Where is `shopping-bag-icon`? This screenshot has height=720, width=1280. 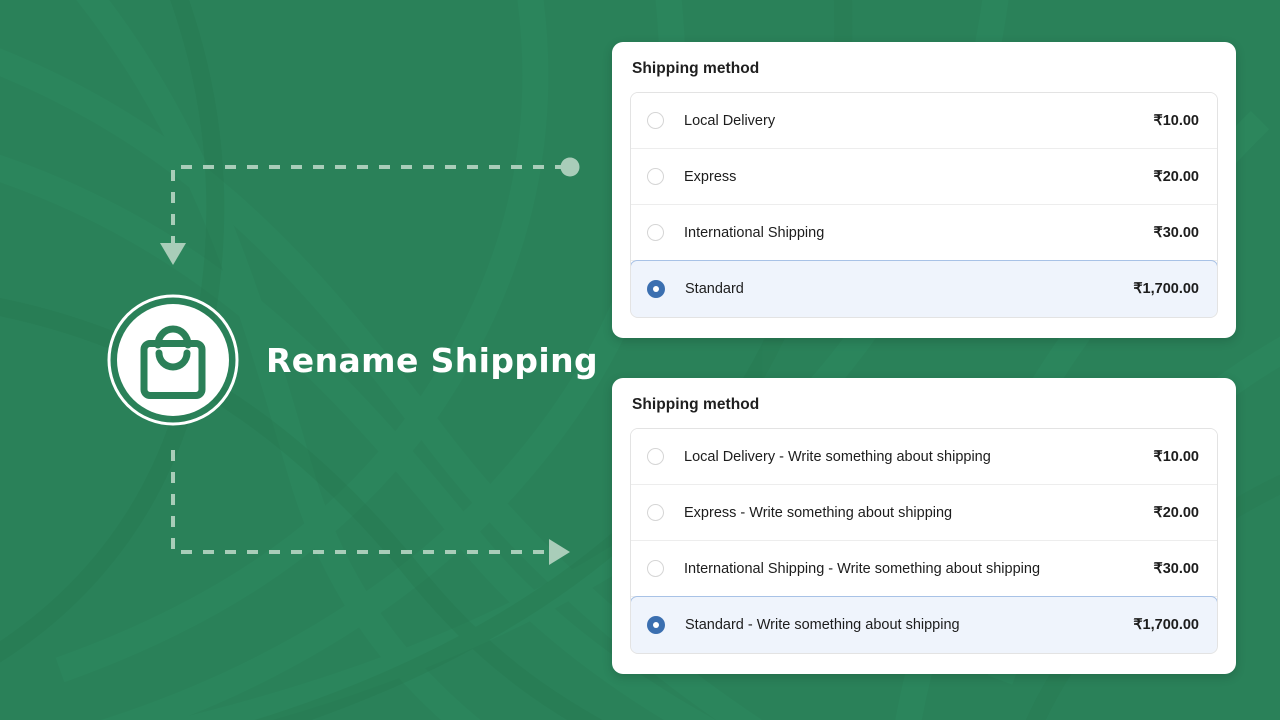 shopping-bag-icon is located at coordinates (173, 360).